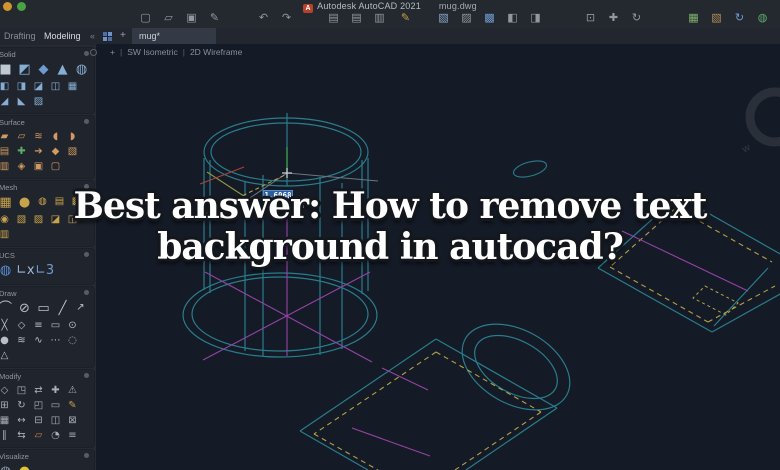 The height and width of the screenshot is (470, 780). I want to click on modify-tool-icon: ⊠, so click(72, 420).